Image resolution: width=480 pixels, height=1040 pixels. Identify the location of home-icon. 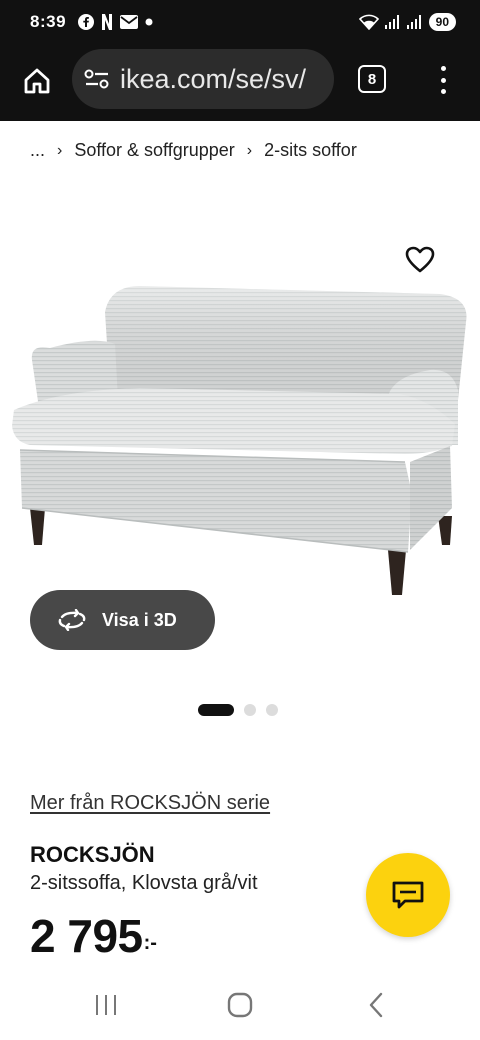
(37, 81).